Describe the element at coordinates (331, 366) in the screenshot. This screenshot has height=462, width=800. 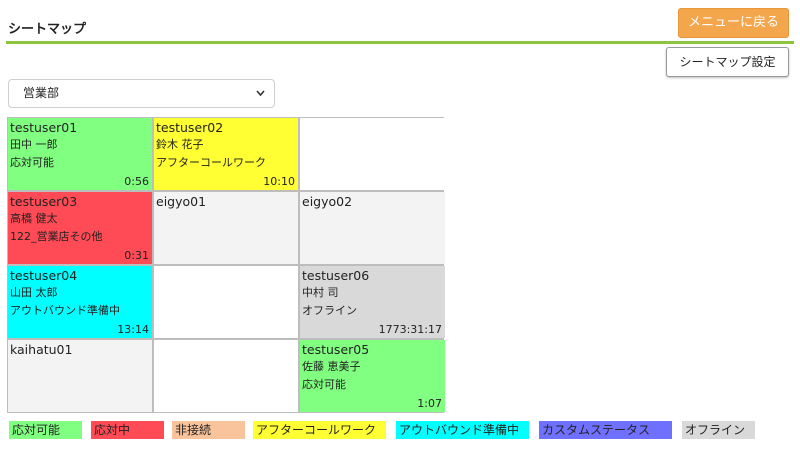
I see `seat-user-name: 佐藤 恵美子` at that location.